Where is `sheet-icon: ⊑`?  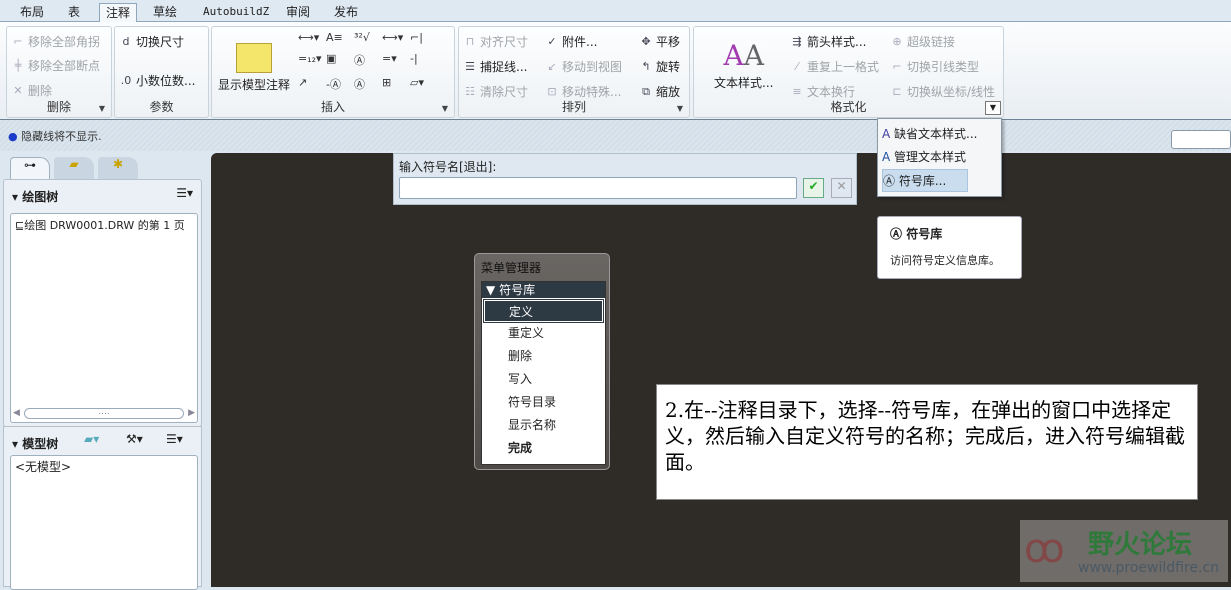 sheet-icon: ⊑ is located at coordinates (20, 225).